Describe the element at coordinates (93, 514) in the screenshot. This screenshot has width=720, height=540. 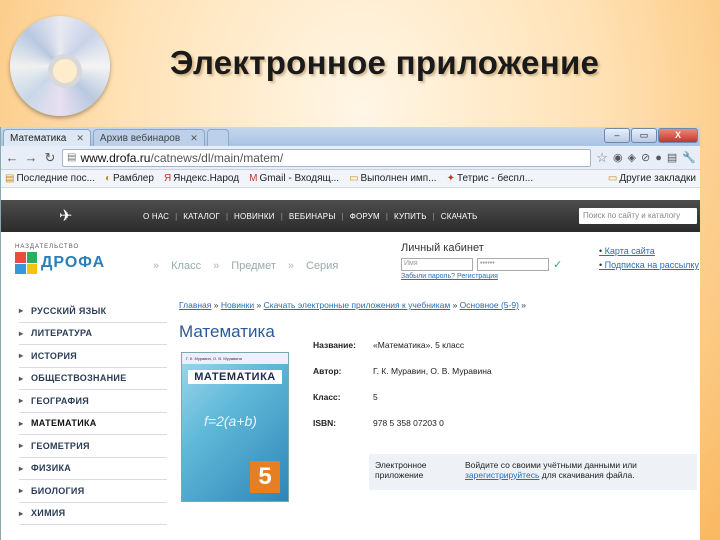
I see `subject-chemistry: ХИМИЯ` at that location.